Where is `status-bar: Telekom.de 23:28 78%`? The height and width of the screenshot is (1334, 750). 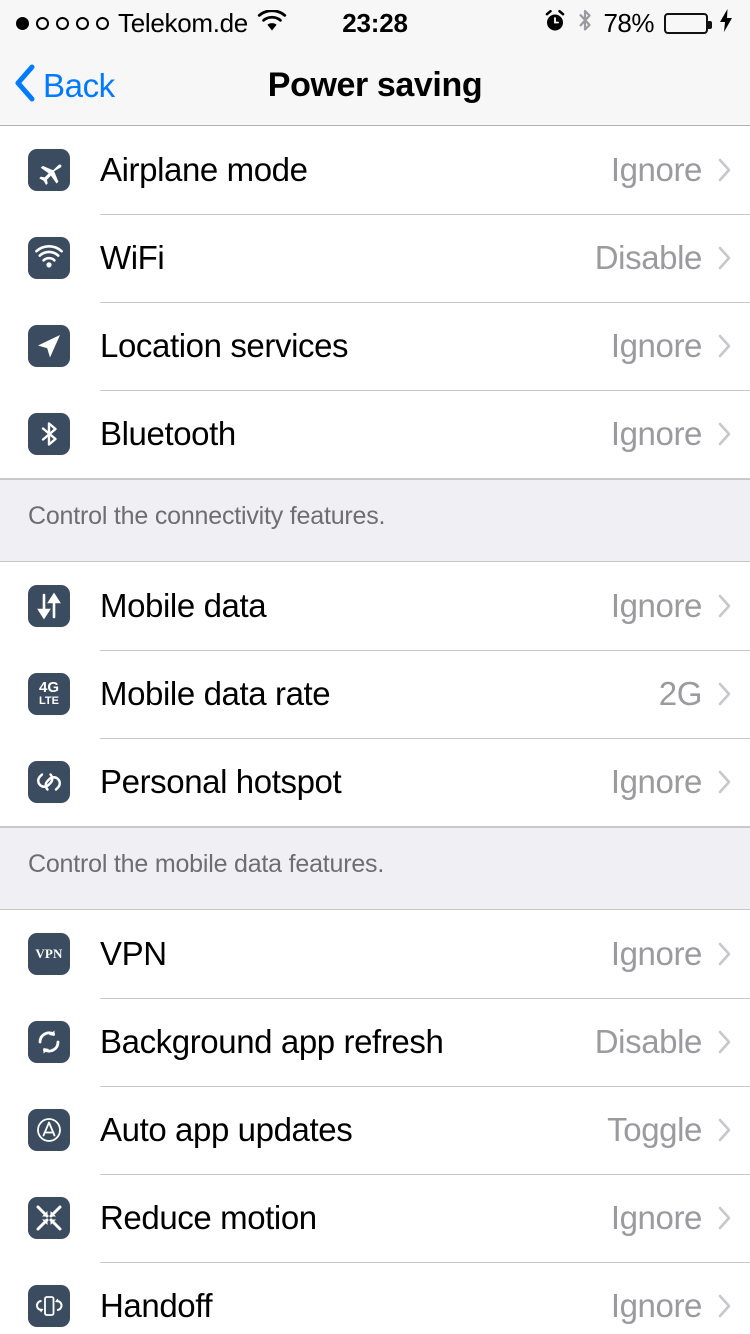
status-bar: Telekom.de 23:28 78% is located at coordinates (375, 23).